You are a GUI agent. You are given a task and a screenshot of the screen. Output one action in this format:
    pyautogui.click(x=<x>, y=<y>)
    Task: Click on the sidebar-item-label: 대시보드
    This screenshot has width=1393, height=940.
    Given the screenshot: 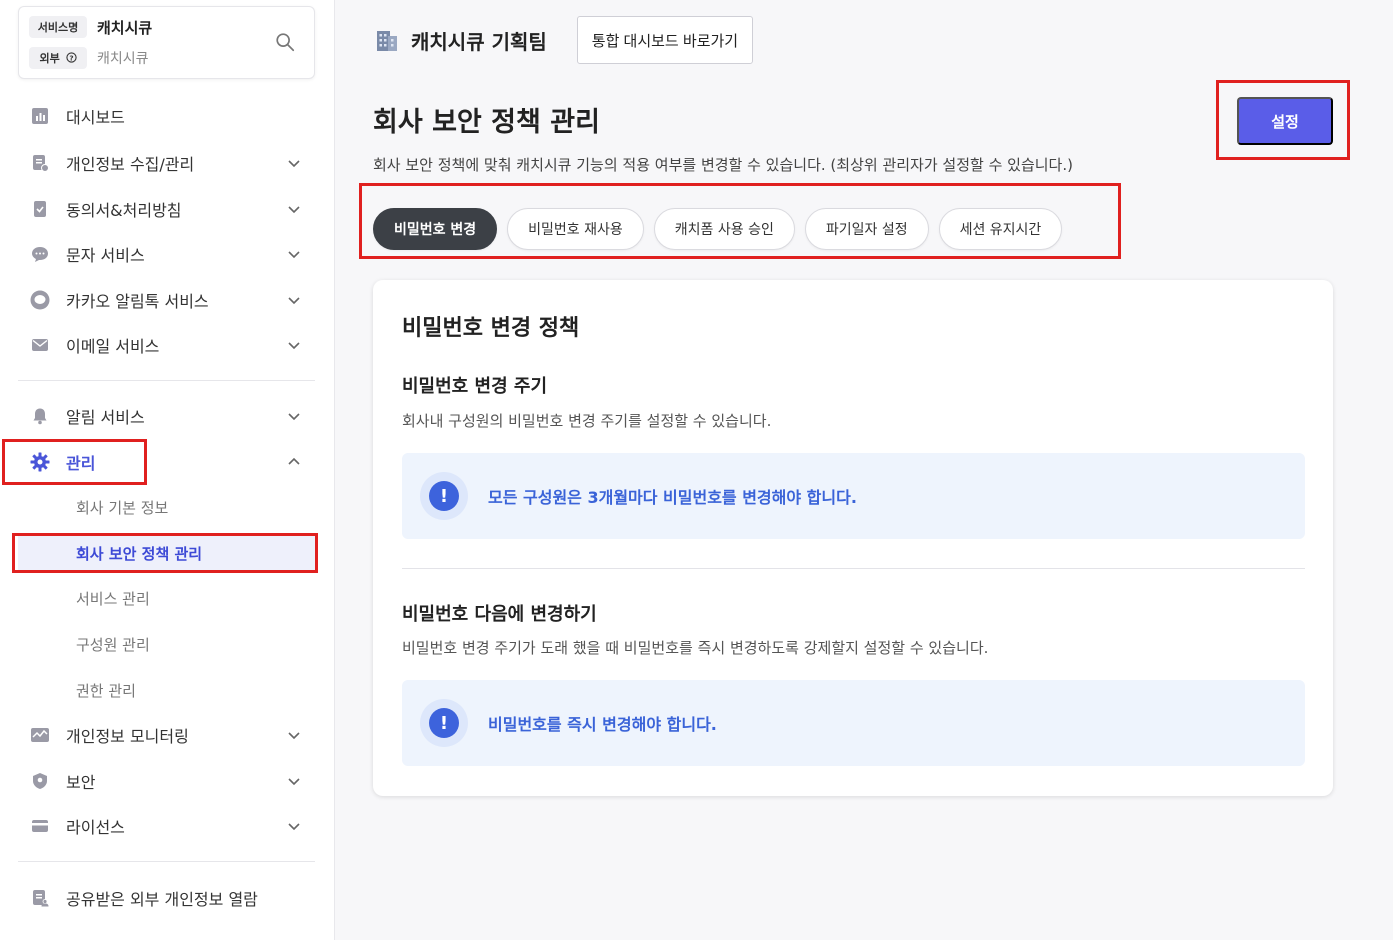 What is the action you would take?
    pyautogui.click(x=95, y=117)
    